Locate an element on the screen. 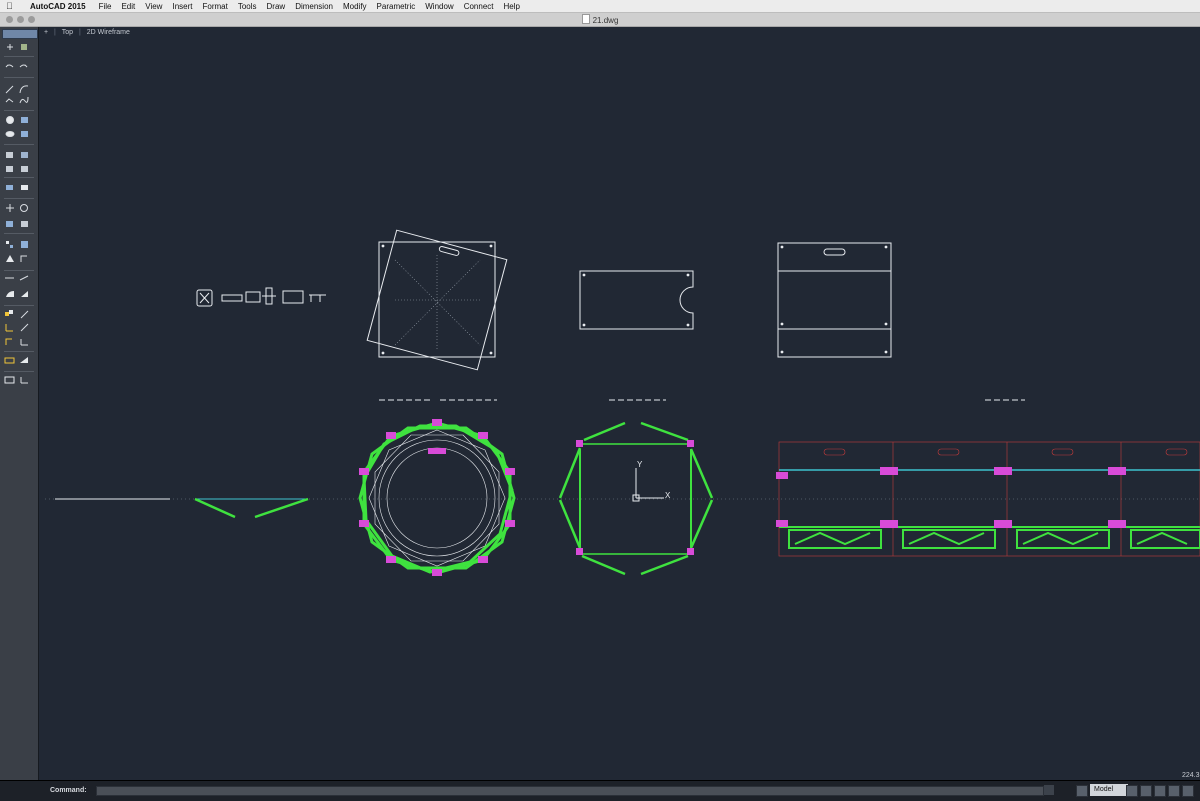  mirror-icon is located at coordinates (24, 187).